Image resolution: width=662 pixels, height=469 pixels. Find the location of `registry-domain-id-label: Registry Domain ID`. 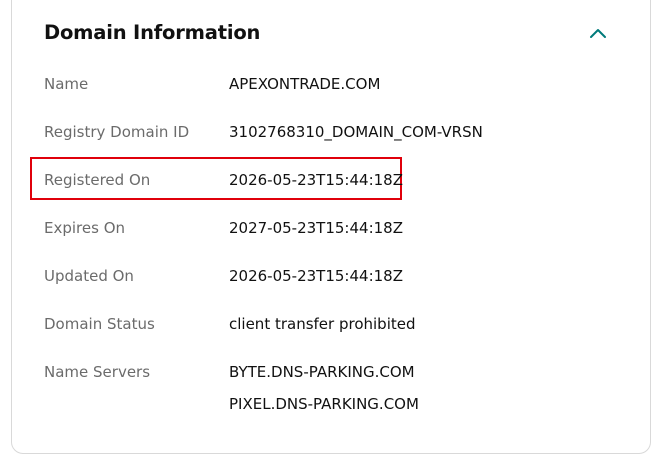

registry-domain-id-label: Registry Domain ID is located at coordinates (117, 132).